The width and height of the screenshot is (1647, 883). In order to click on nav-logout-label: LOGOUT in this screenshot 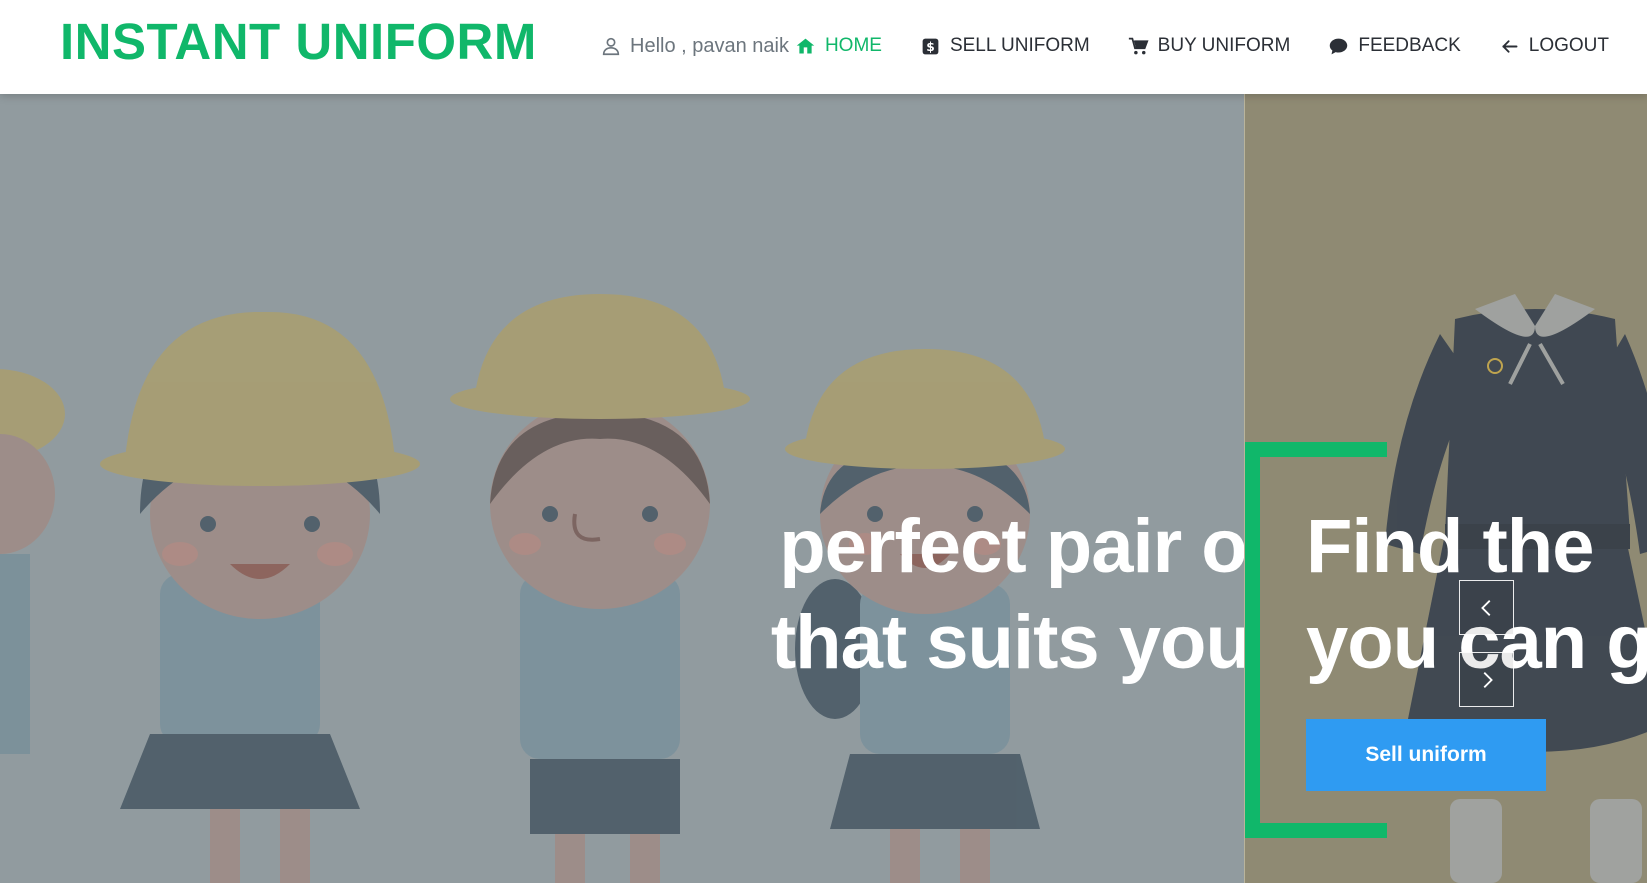, I will do `click(1568, 45)`.